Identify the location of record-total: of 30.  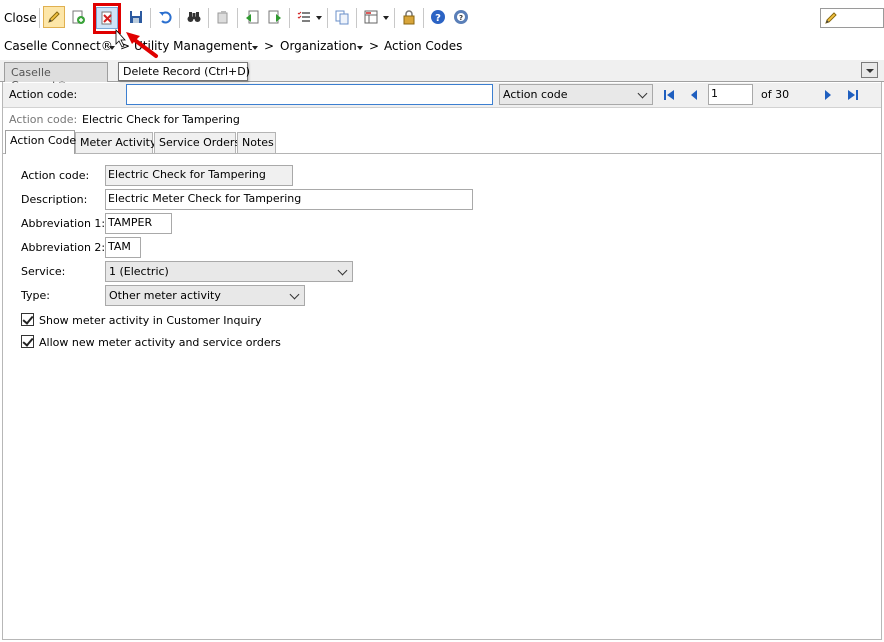
(775, 94).